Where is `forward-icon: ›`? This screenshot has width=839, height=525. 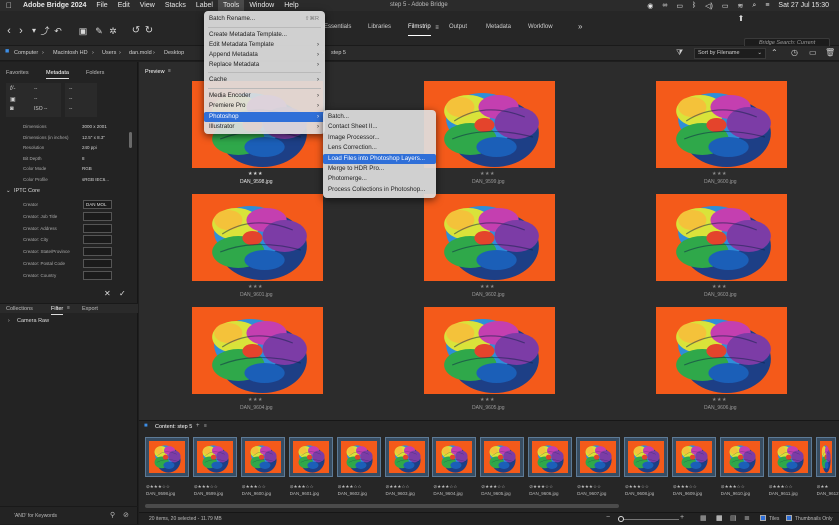
forward-icon: › is located at coordinates (21, 31).